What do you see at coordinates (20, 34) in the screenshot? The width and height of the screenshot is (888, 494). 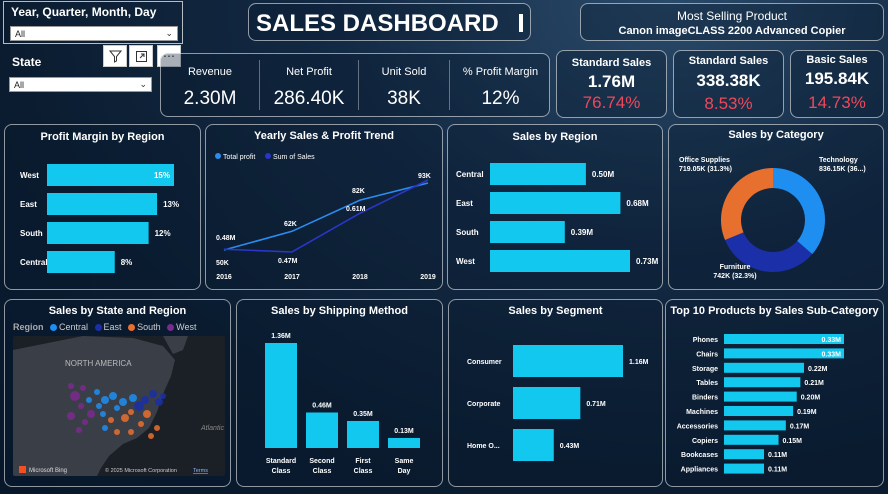 I see `date-slicer-value: All` at bounding box center [20, 34].